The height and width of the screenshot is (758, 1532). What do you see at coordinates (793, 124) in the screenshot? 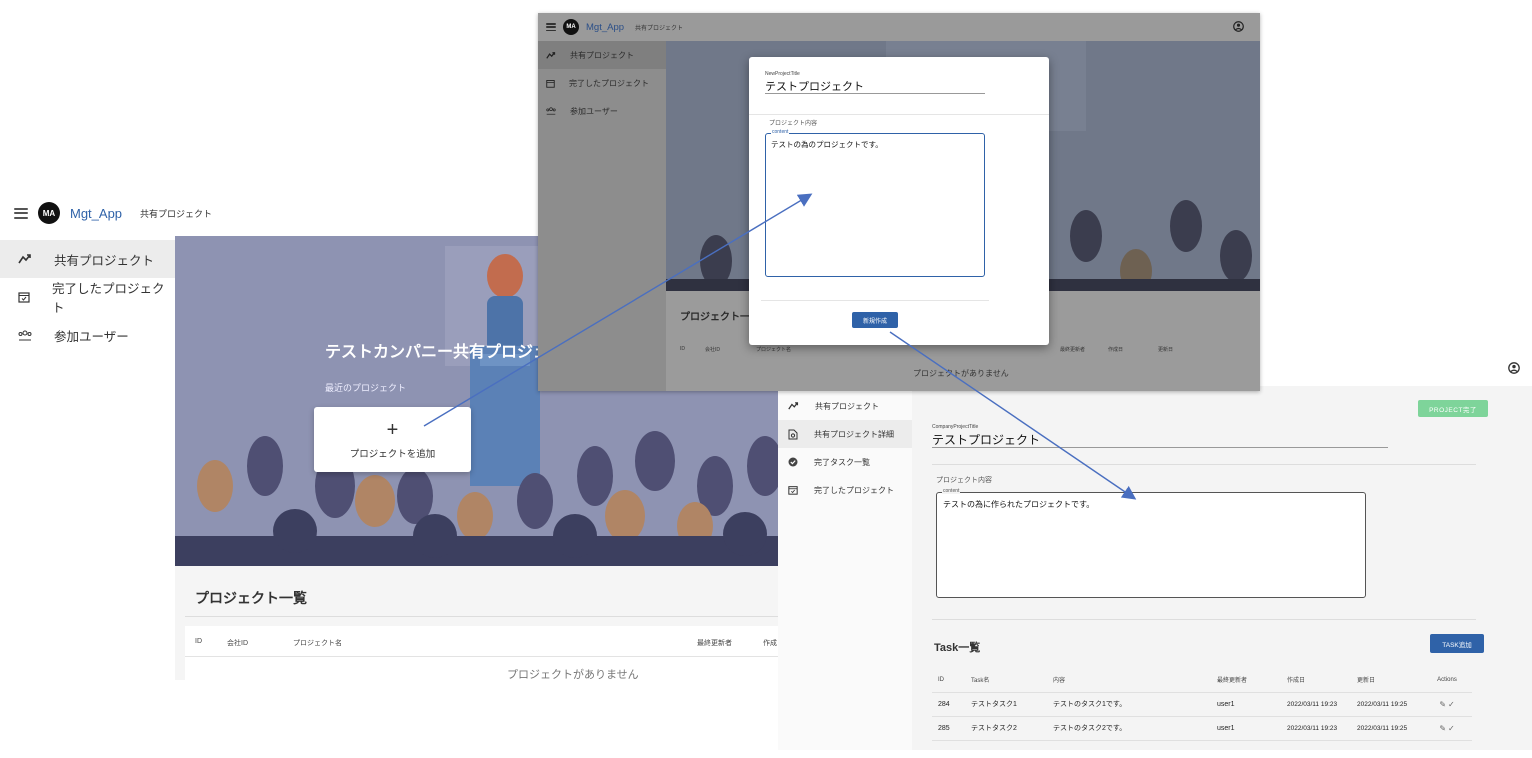
I see `content-section-label: プロジェクト内容` at bounding box center [793, 124].